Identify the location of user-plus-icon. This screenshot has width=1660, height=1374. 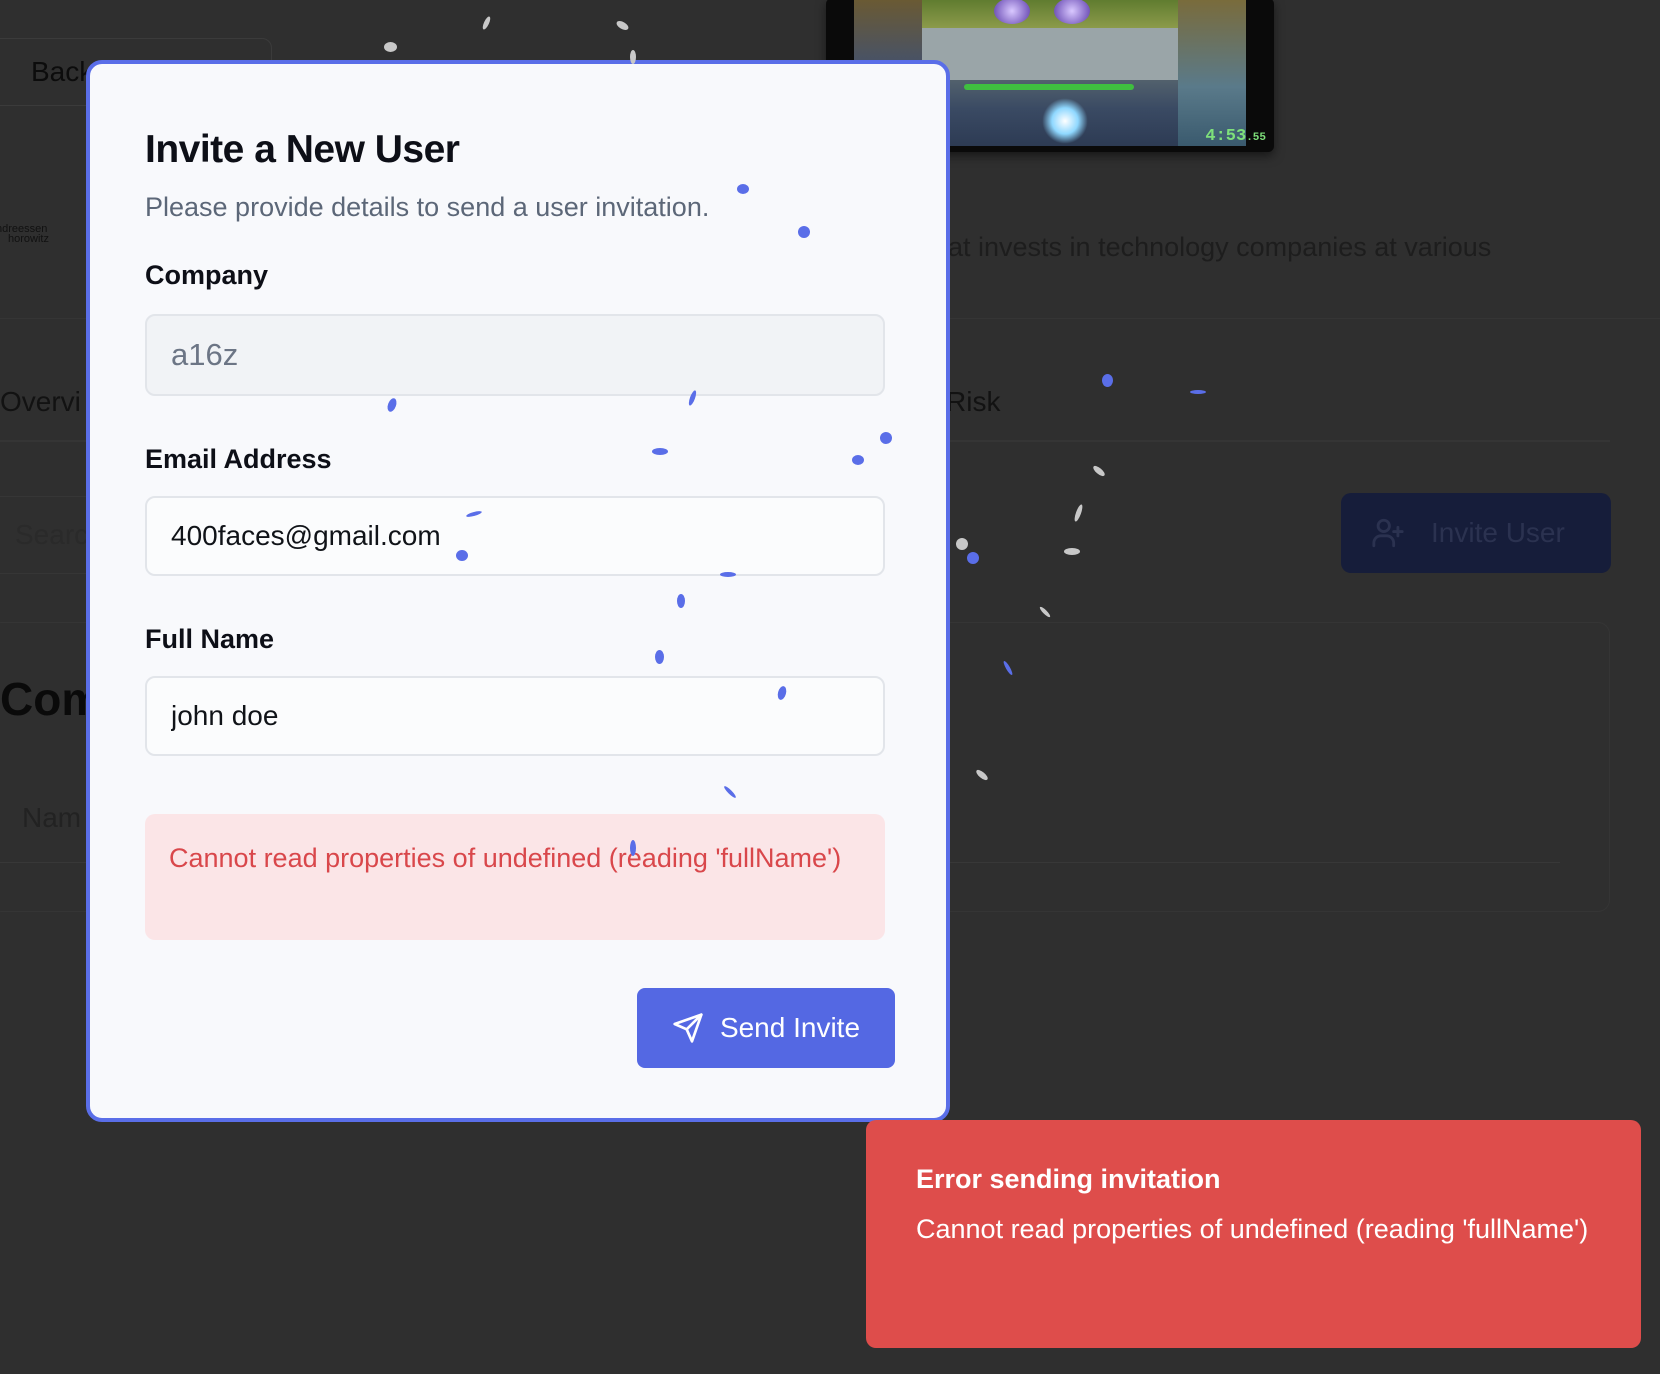
(1388, 533).